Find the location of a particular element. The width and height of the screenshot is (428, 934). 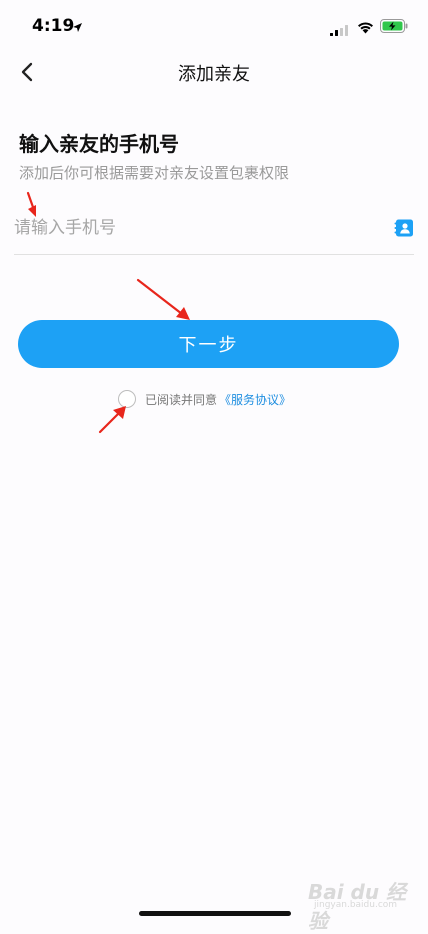

status-bar: 4:19 is located at coordinates (214, 27).